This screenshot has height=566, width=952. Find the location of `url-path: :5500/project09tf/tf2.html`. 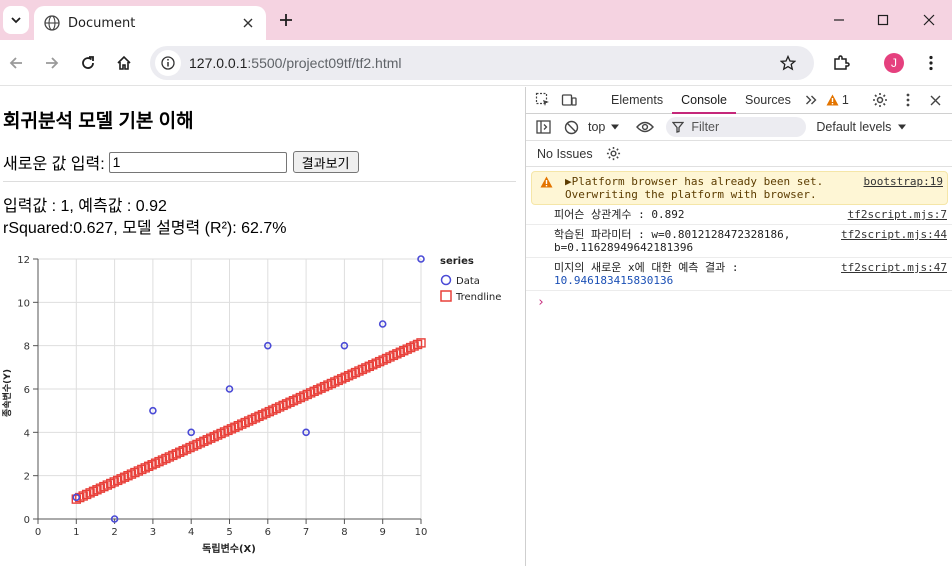

url-path: :5500/project09tf/tf2.html is located at coordinates (324, 63).